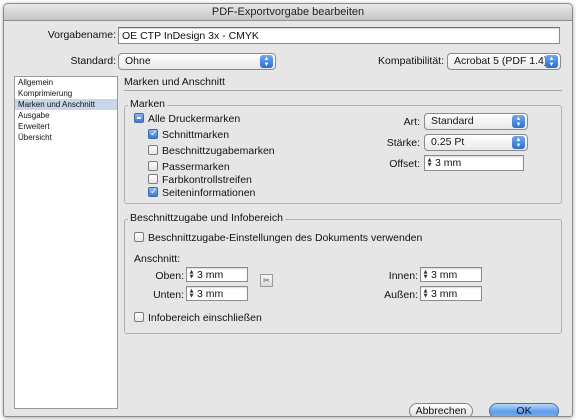 The image size is (576, 420). Describe the element at coordinates (441, 409) in the screenshot. I see `cancel-button: Abbrechen` at that location.